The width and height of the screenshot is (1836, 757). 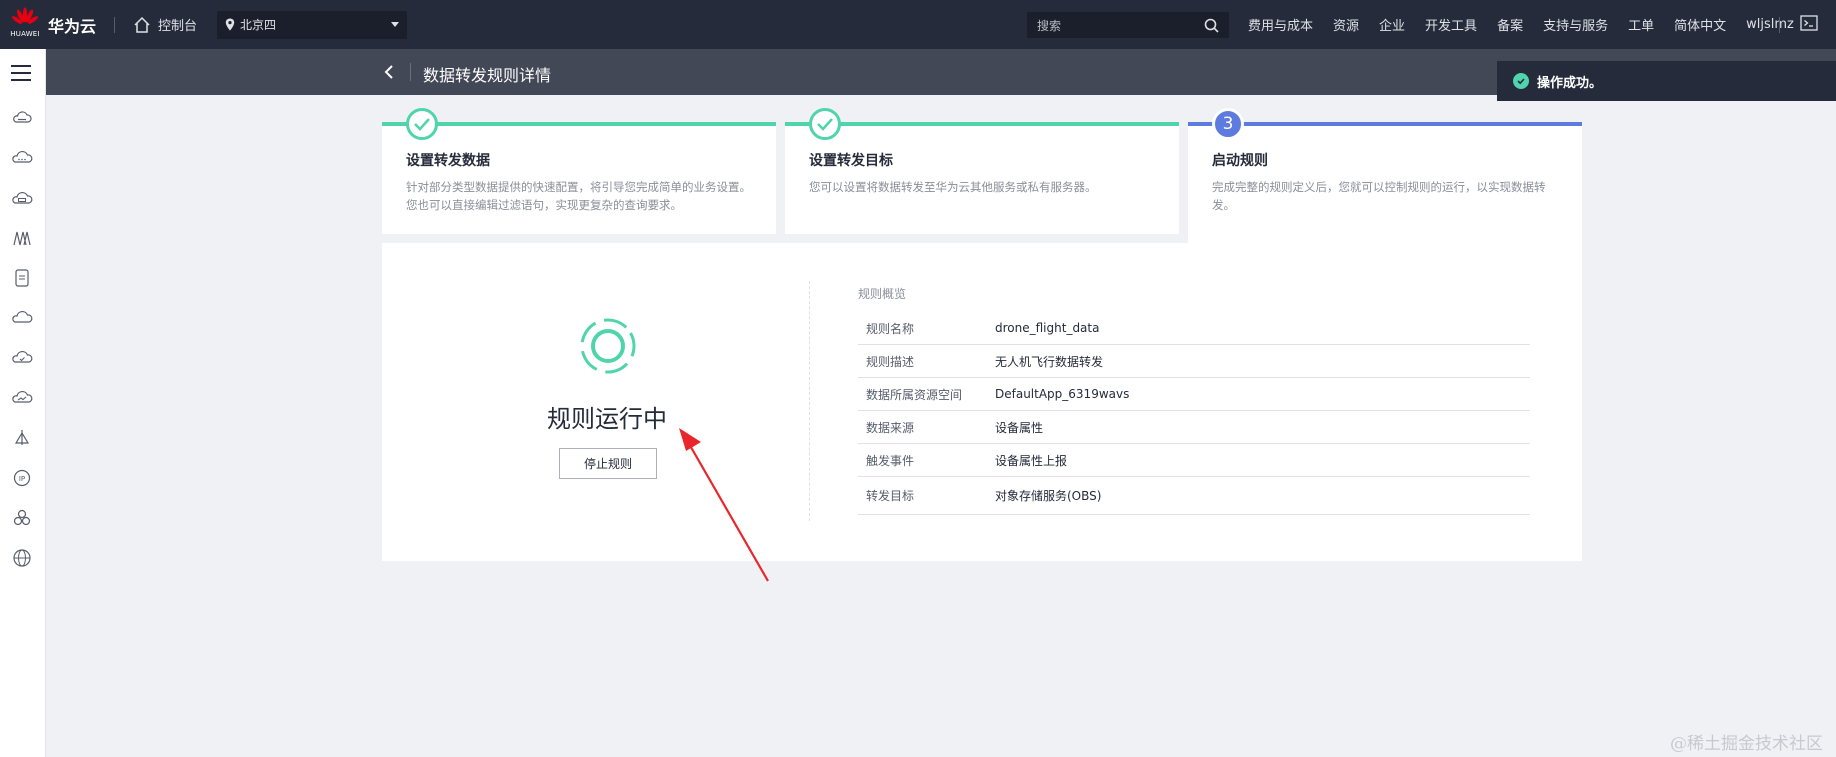 What do you see at coordinates (890, 460) in the screenshot?
I see `field-label: 触发事件` at bounding box center [890, 460].